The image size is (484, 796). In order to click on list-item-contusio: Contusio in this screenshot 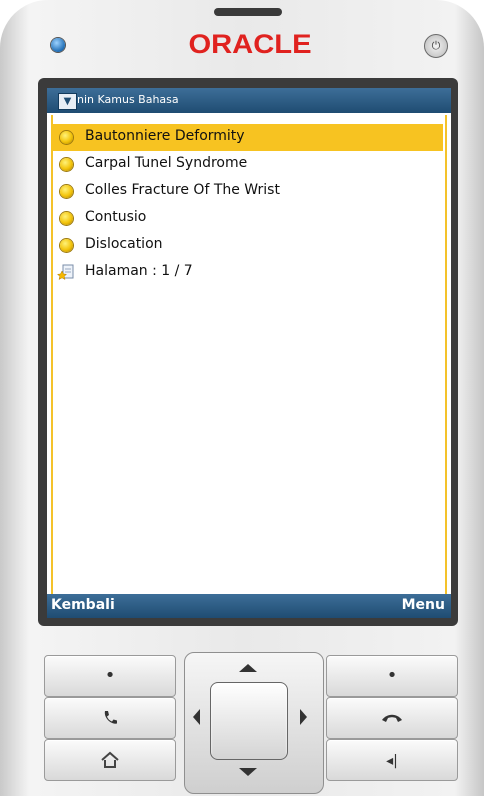, I will do `click(247, 218)`.